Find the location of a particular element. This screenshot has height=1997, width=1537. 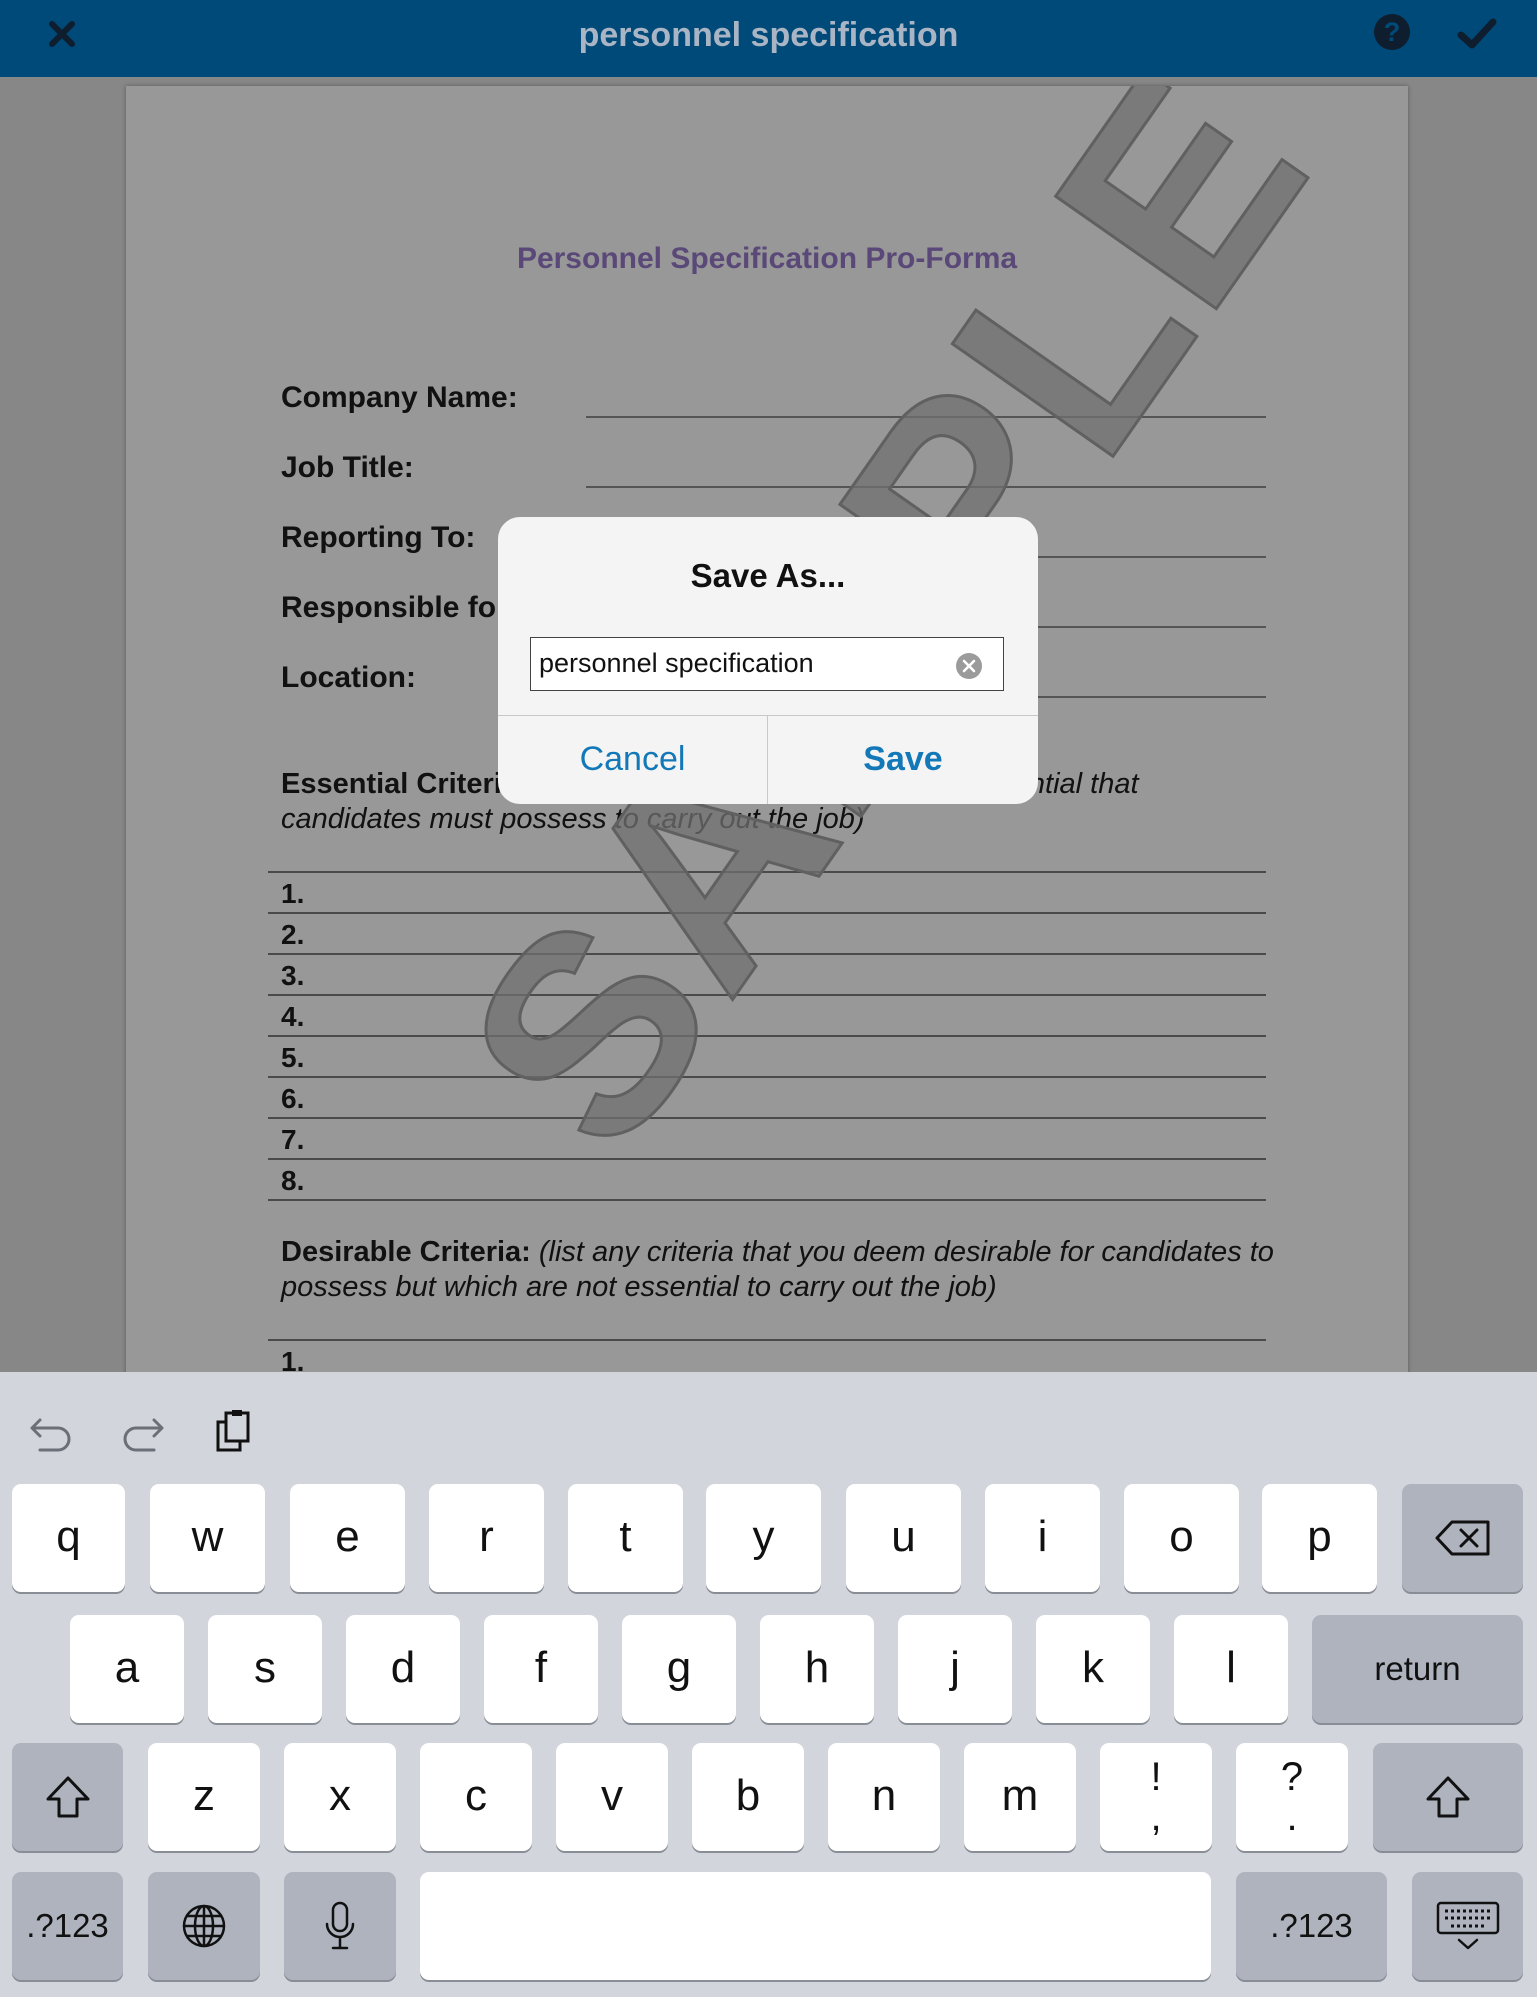

shift-key-left is located at coordinates (67, 1797).